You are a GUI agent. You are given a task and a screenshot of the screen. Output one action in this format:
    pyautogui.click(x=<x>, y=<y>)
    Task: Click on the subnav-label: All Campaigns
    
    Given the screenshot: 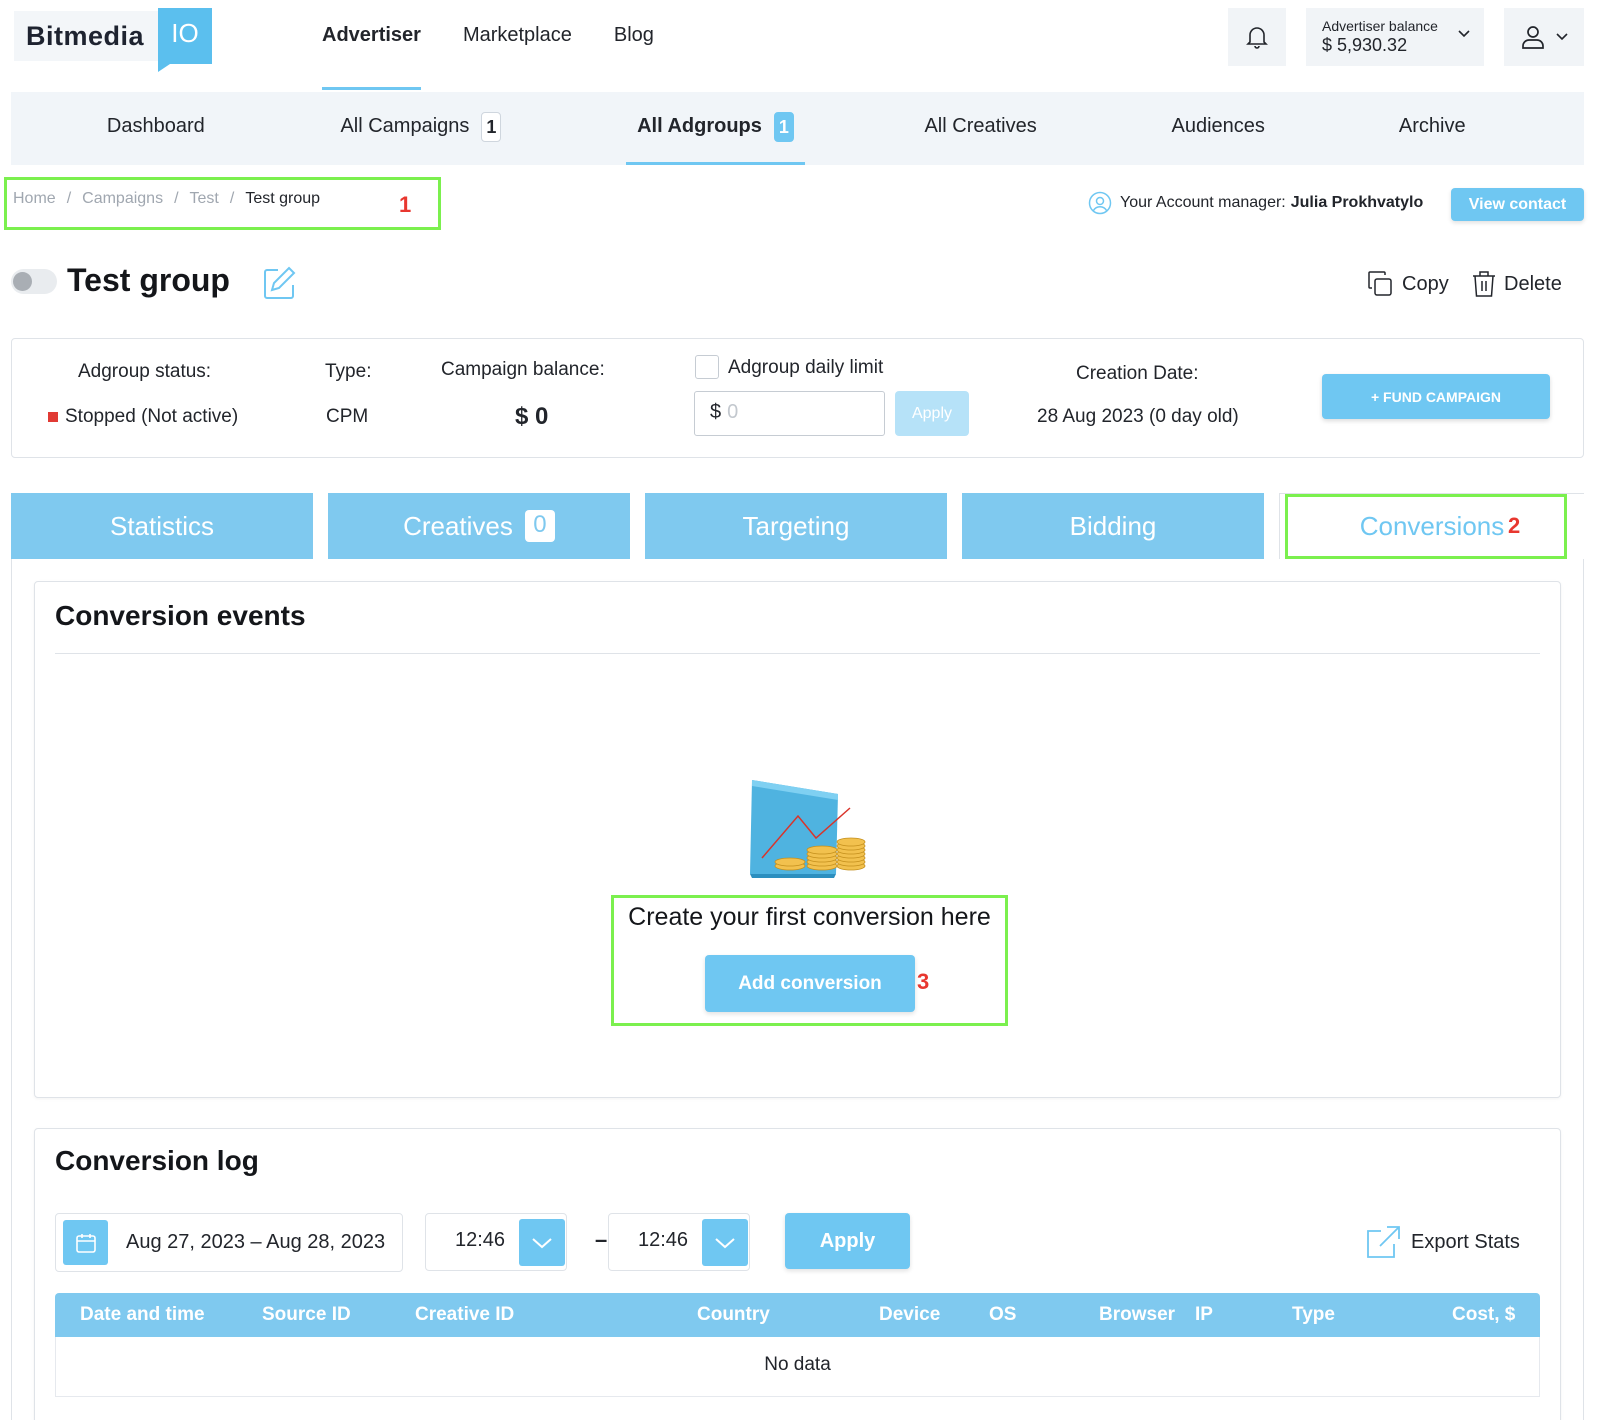 What is the action you would take?
    pyautogui.click(x=405, y=126)
    